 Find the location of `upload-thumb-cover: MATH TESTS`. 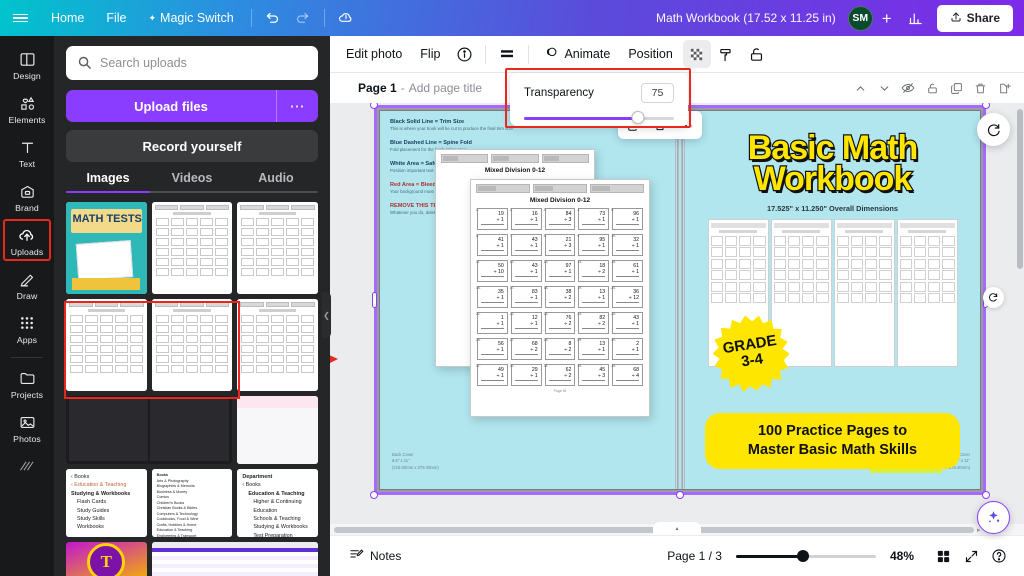

upload-thumb-cover: MATH TESTS is located at coordinates (106, 248).